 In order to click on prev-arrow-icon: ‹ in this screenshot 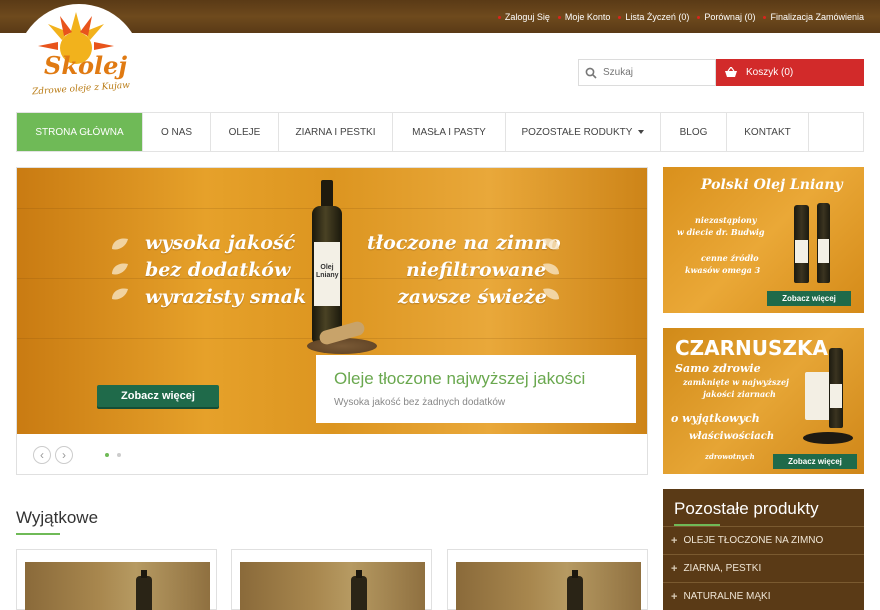, I will do `click(42, 455)`.